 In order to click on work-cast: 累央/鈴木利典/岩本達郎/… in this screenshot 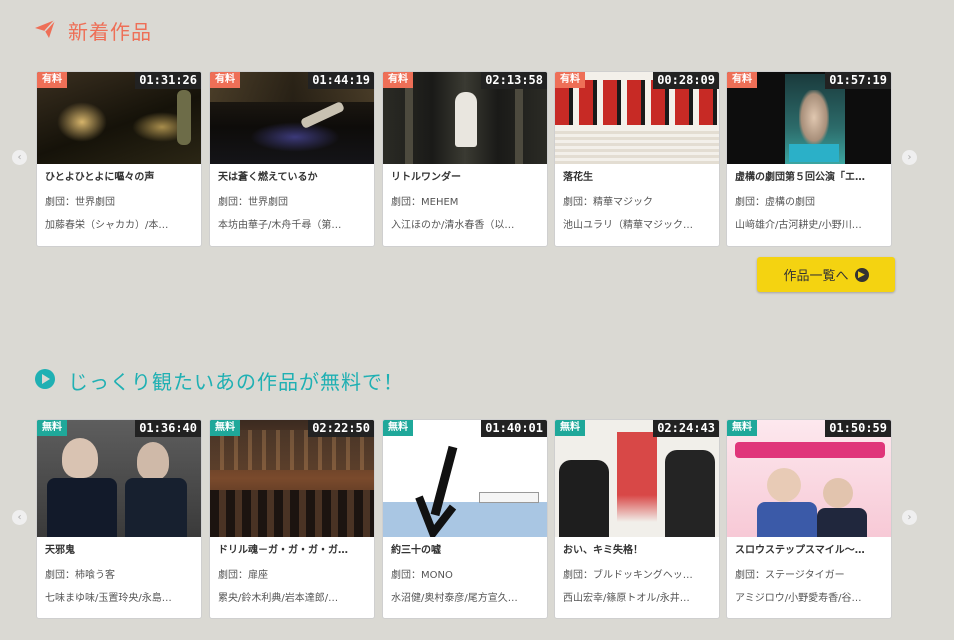, I will do `click(278, 598)`.